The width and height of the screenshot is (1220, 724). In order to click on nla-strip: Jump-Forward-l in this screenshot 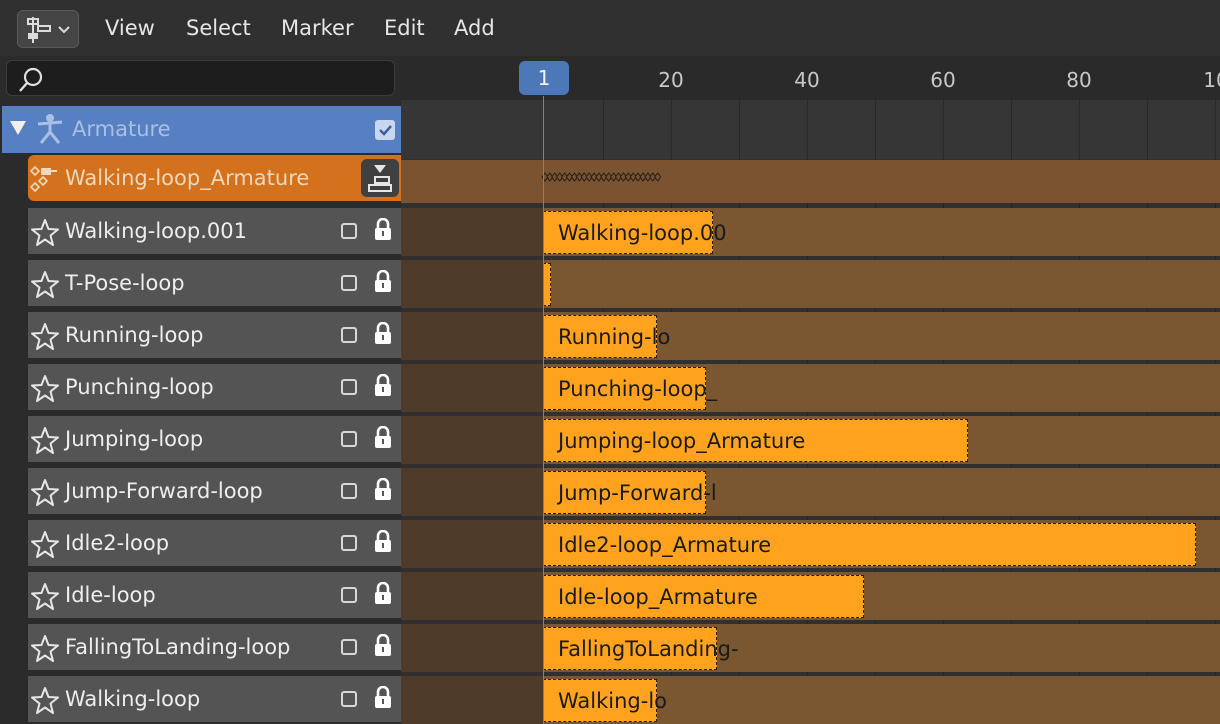, I will do `click(630, 492)`.